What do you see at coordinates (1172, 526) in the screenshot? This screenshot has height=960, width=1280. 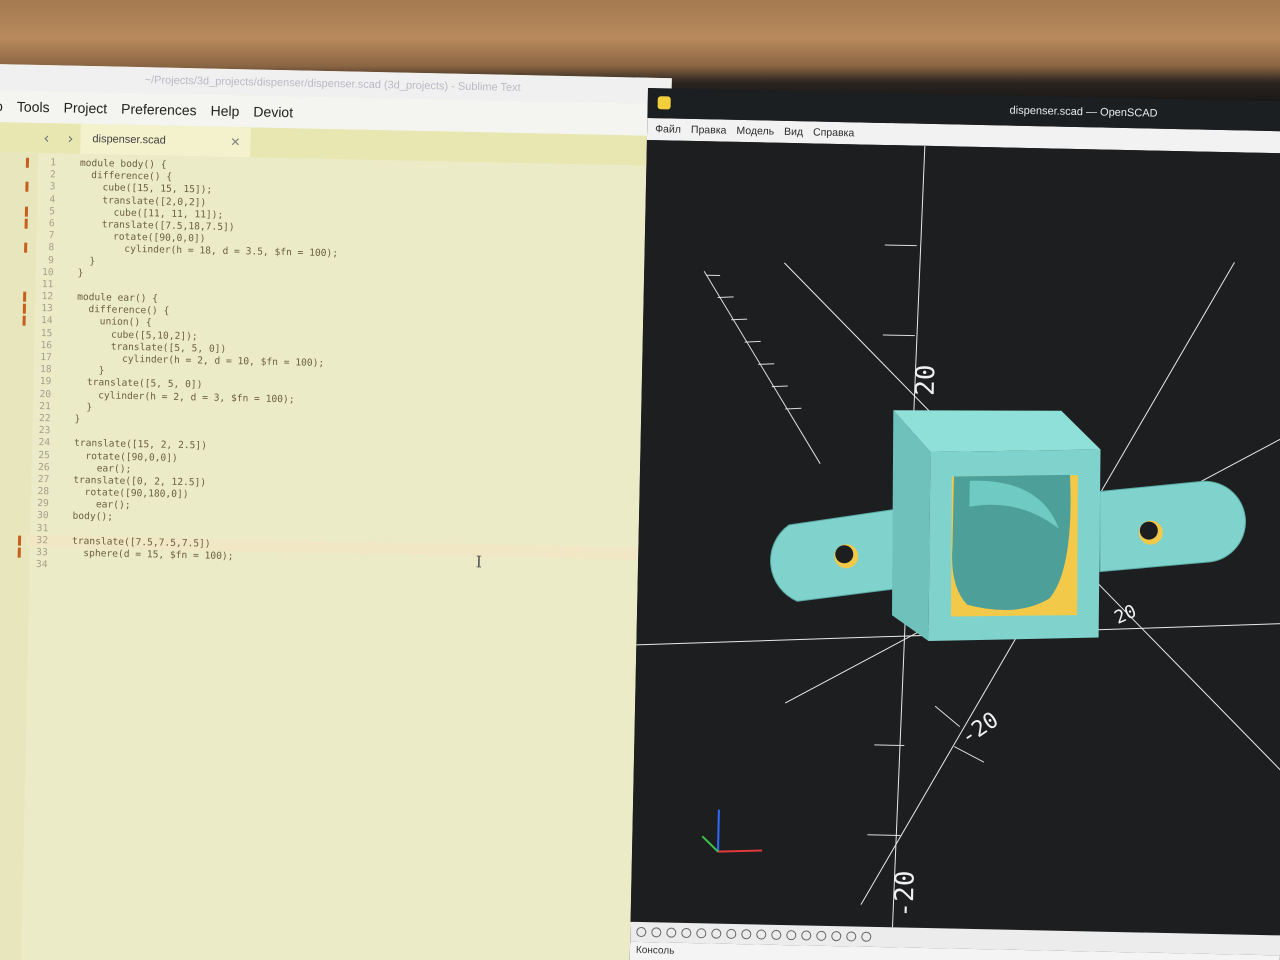 I see `right-ear` at bounding box center [1172, 526].